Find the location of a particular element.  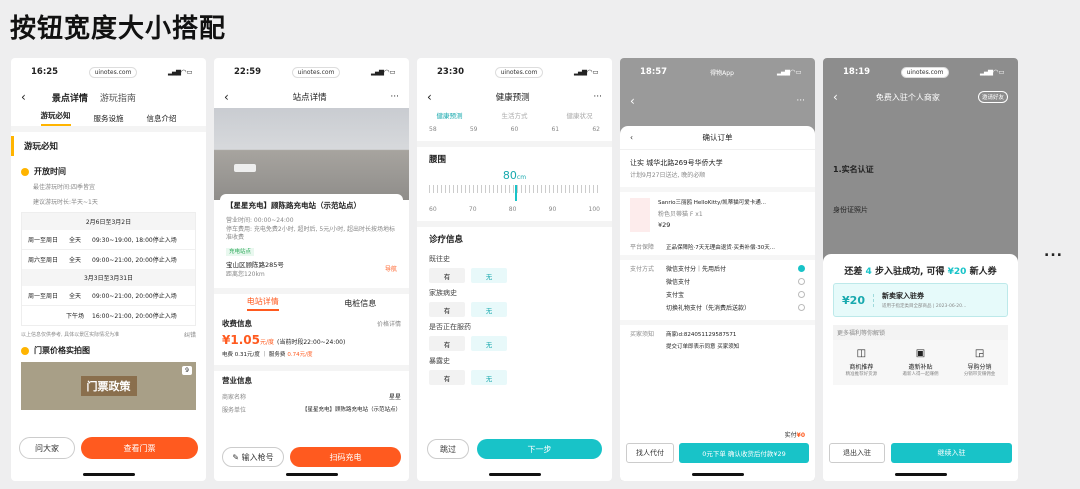

station-name: 【星星充电】顾陈路充电站（示范站点） is located at coordinates (293, 205).